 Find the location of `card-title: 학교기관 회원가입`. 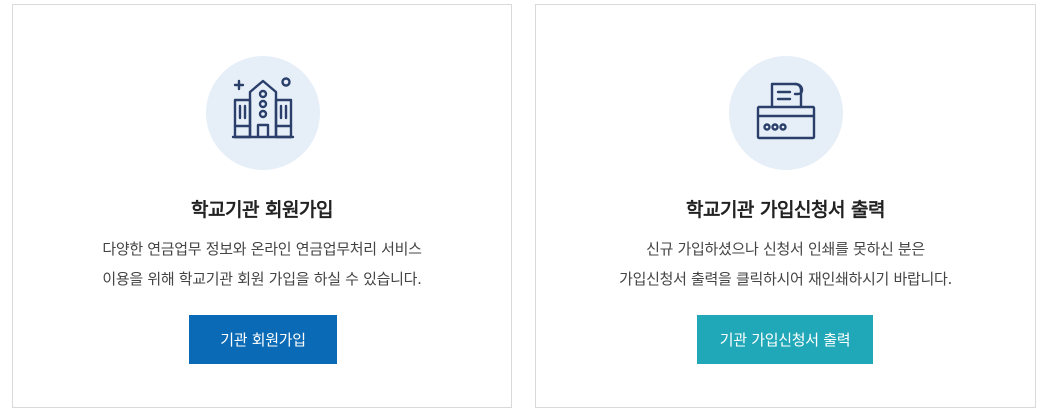

card-title: 학교기관 회원가입 is located at coordinates (262, 210).